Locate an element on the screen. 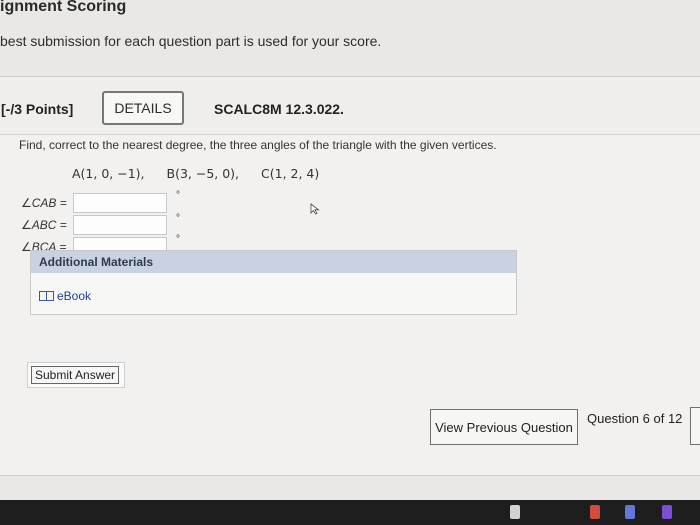  angle-cab-label: ∠CAB = is located at coordinates (44, 203).